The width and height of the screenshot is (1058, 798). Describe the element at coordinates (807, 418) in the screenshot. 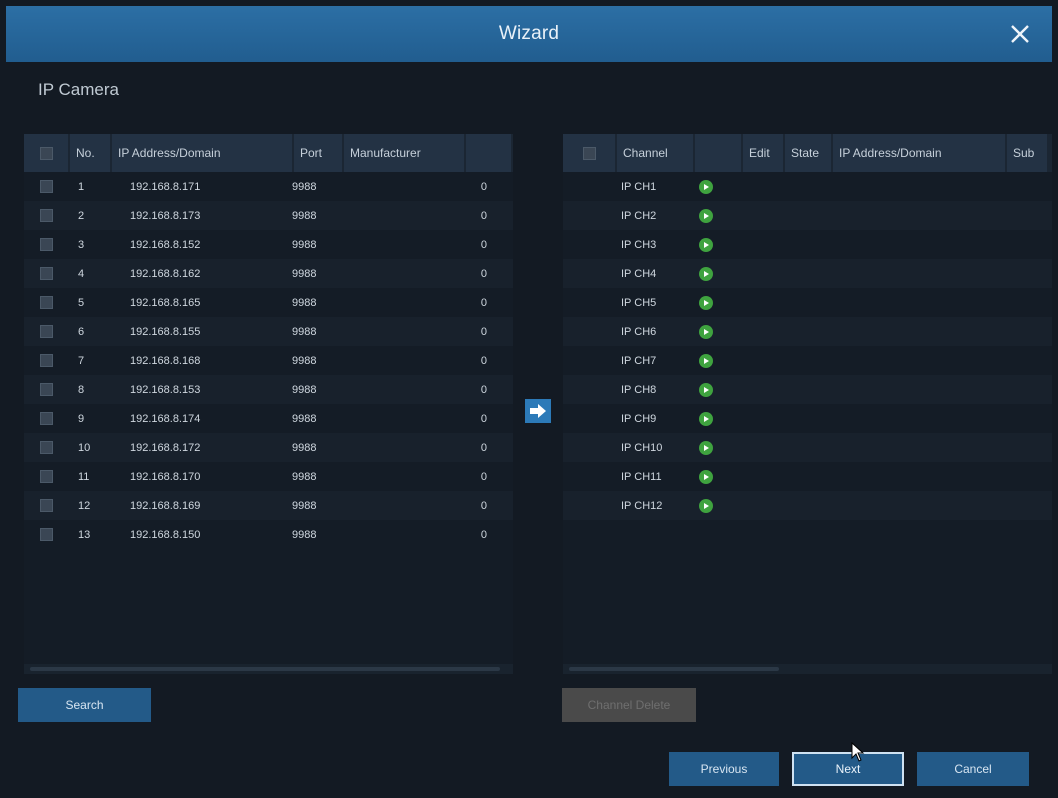

I see `table-row: IP CH9` at that location.